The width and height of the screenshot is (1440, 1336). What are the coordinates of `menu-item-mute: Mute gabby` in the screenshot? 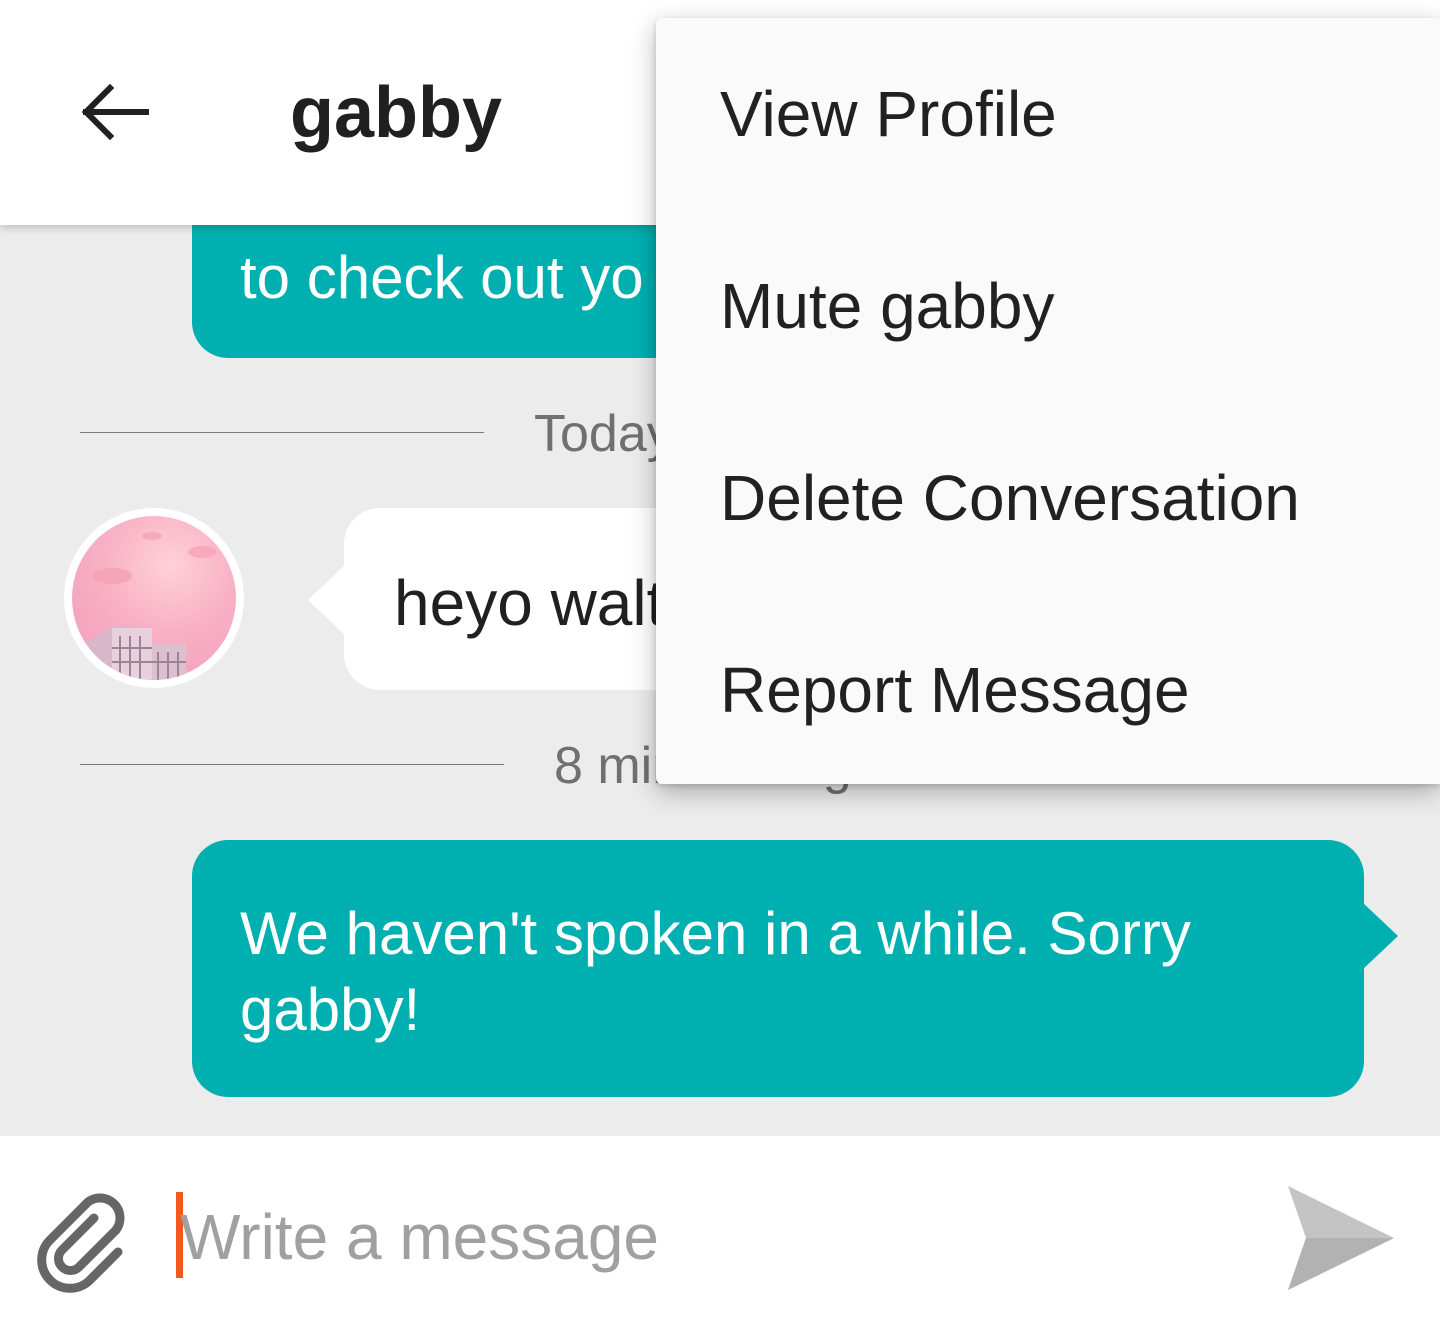 It's located at (1048, 306).